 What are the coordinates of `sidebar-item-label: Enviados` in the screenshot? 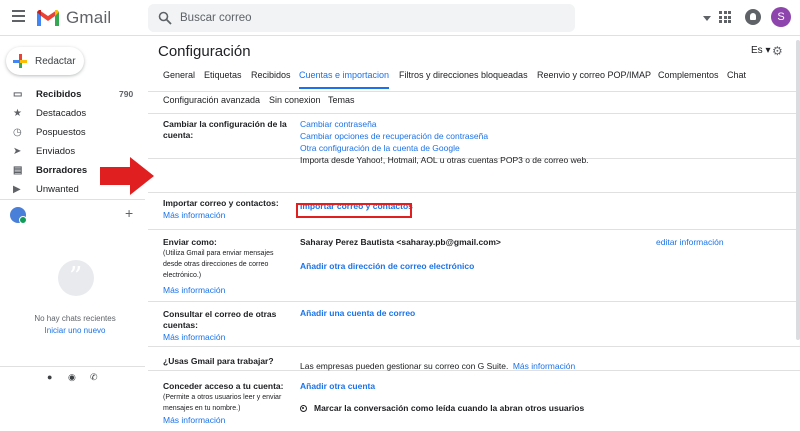 It's located at (56, 151).